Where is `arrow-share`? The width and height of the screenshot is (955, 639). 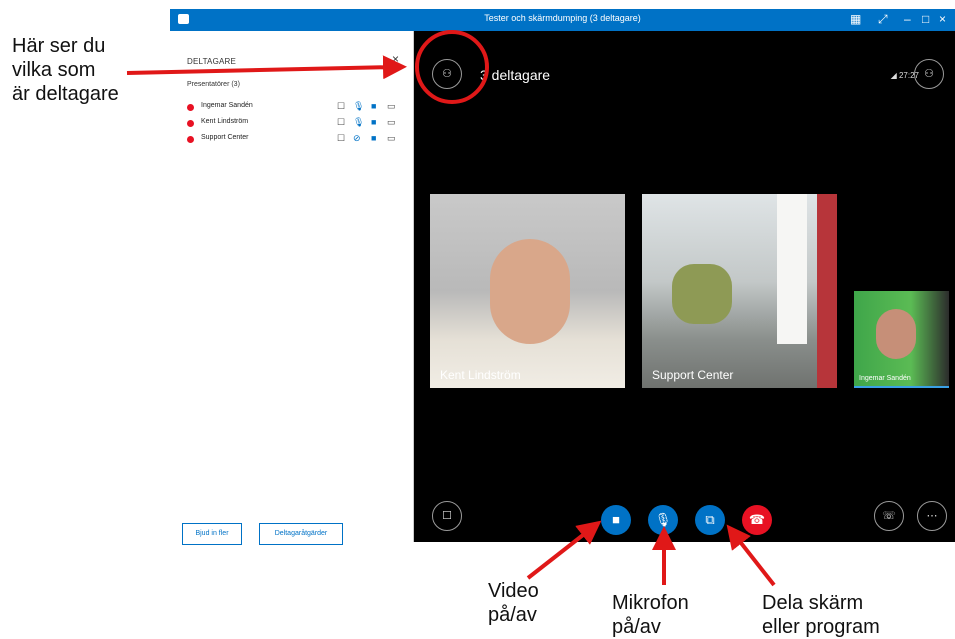
arrow-share is located at coordinates (751, 555).